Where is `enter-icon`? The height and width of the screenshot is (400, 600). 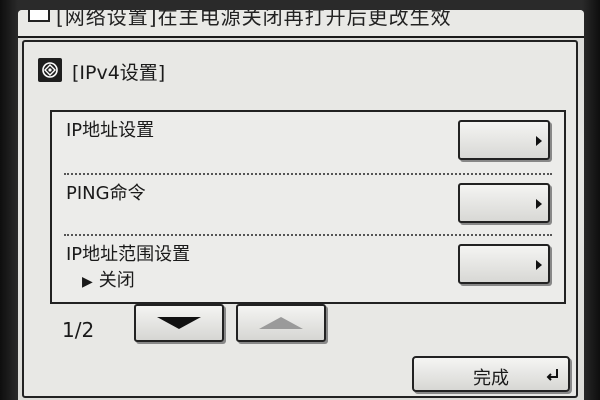 enter-icon is located at coordinates (552, 375).